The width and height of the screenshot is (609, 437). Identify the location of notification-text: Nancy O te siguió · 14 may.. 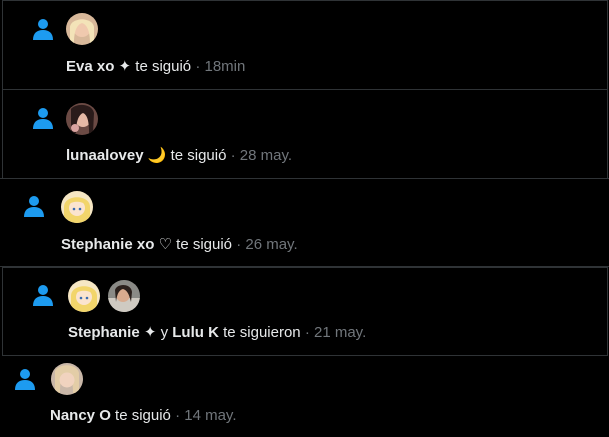
(143, 416).